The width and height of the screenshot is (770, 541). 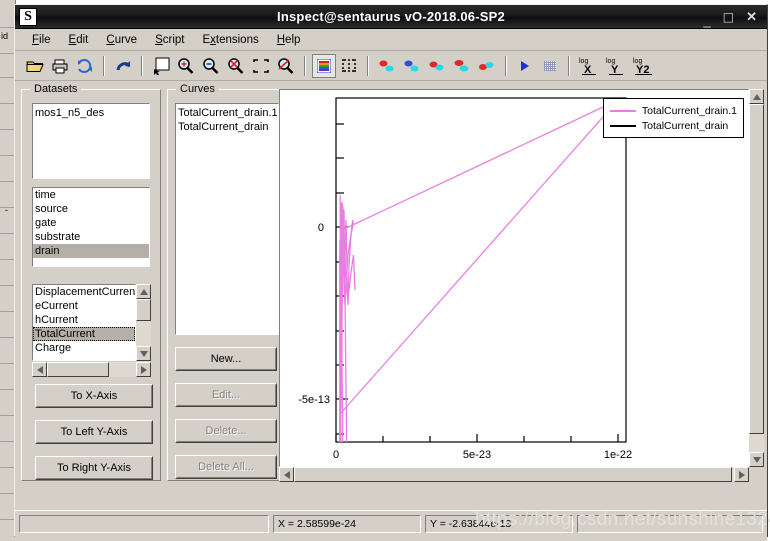 I want to click on dataset-nodes-list: time source gate substrate drain, so click(x=91, y=227).